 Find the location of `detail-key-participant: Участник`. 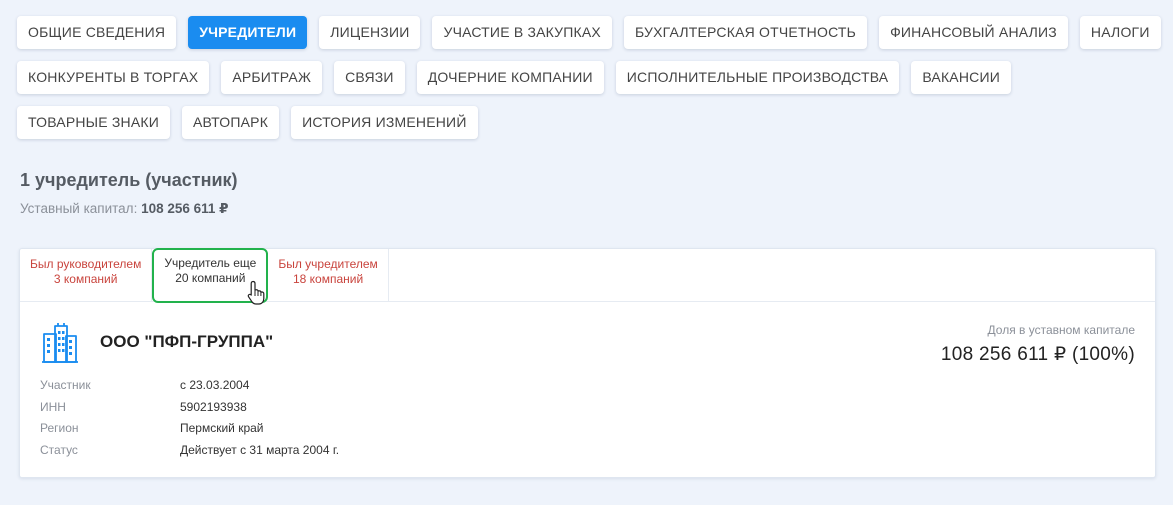

detail-key-participant: Участник is located at coordinates (65, 385).